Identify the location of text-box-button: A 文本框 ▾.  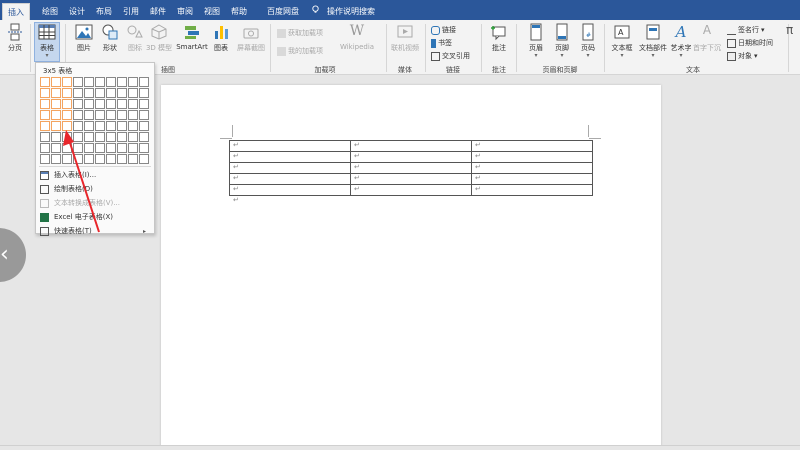
(622, 41).